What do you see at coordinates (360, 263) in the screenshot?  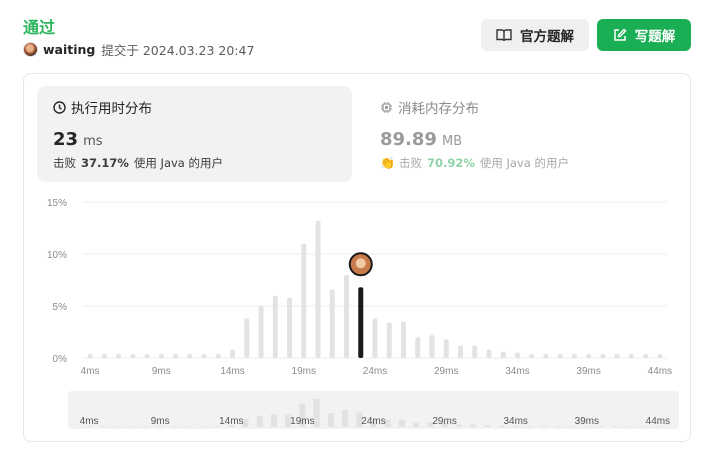 I see `avatar-face` at bounding box center [360, 263].